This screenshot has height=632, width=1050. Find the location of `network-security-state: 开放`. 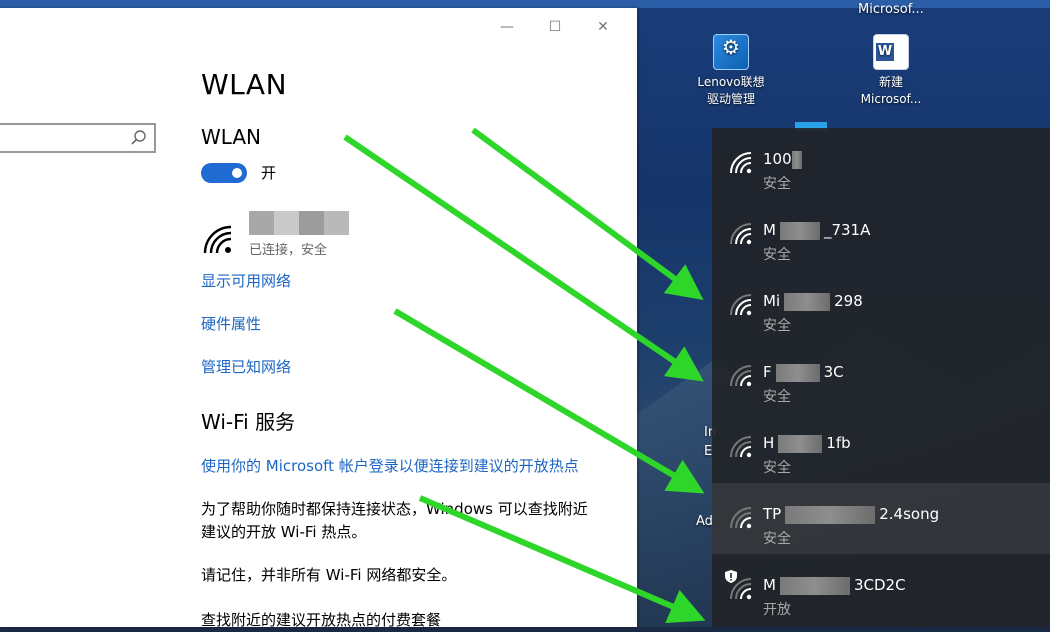

network-security-state: 开放 is located at coordinates (777, 610).